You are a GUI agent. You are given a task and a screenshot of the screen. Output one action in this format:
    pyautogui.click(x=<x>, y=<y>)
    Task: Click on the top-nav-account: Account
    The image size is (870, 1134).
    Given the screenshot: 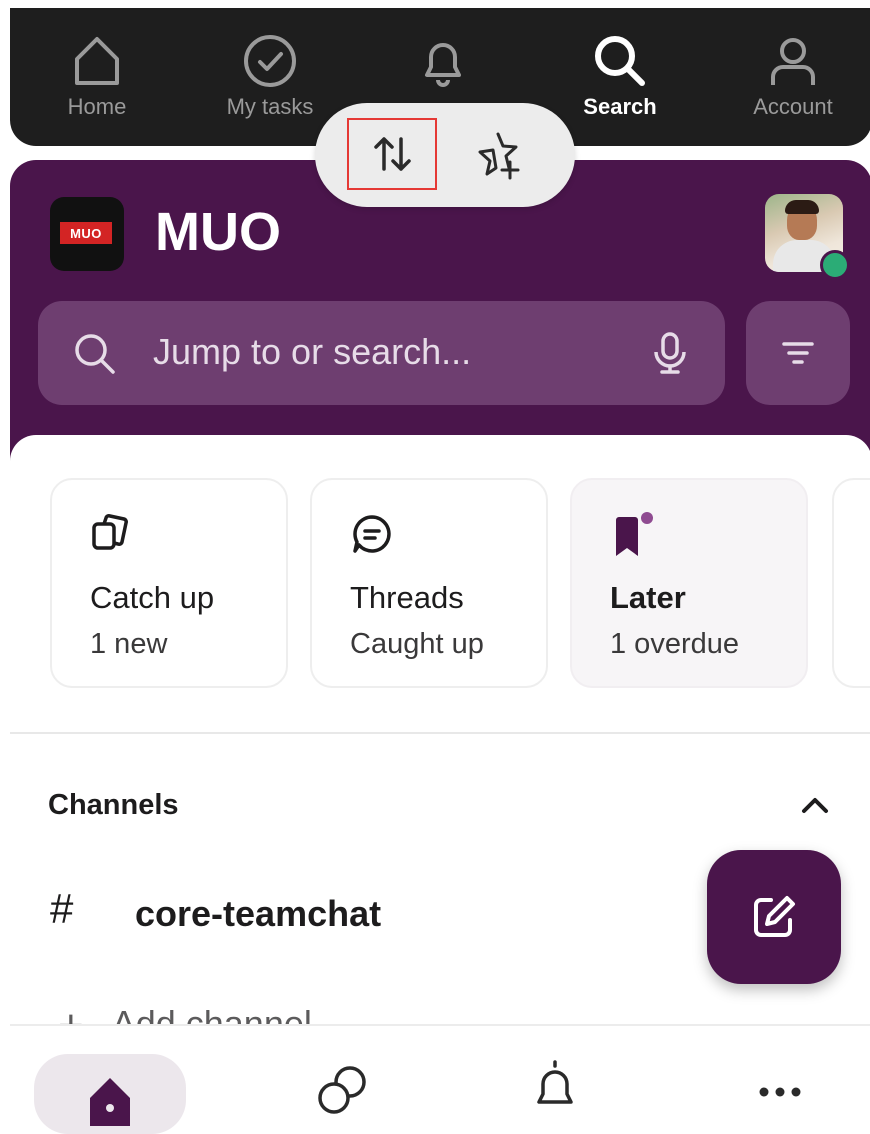 What is the action you would take?
    pyautogui.click(x=793, y=73)
    